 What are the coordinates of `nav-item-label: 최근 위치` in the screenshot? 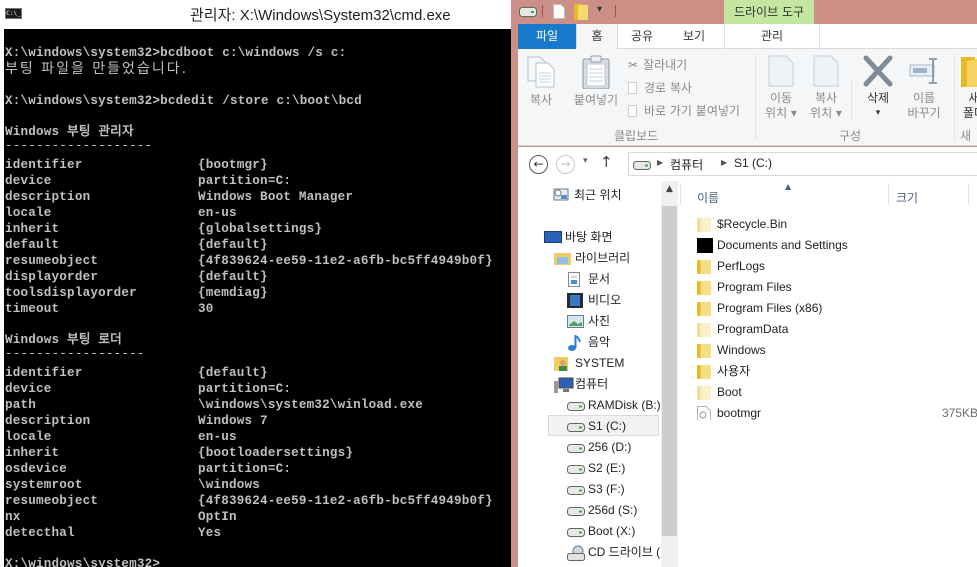 It's located at (598, 195).